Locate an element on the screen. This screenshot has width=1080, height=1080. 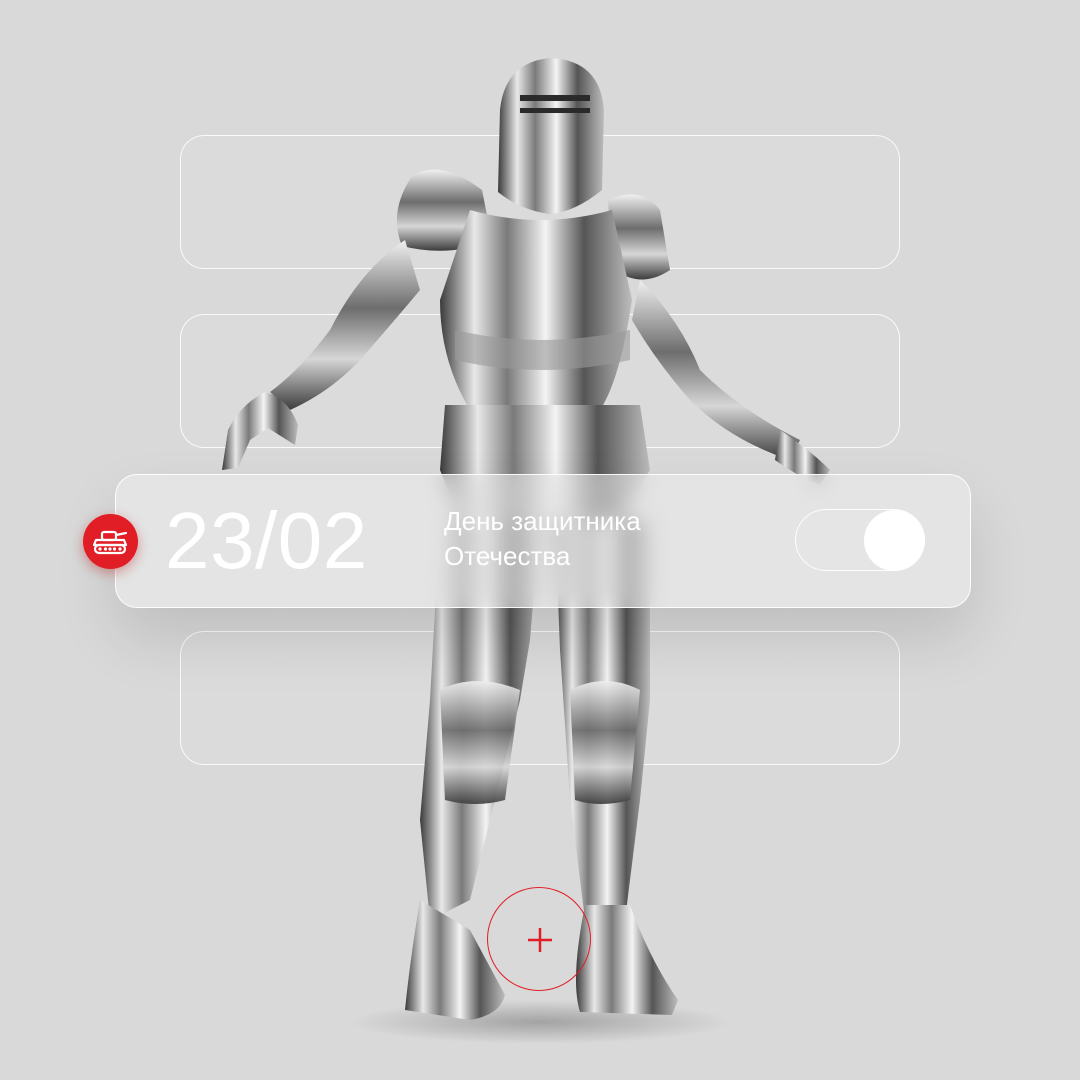
toggle-knob is located at coordinates (894, 540).